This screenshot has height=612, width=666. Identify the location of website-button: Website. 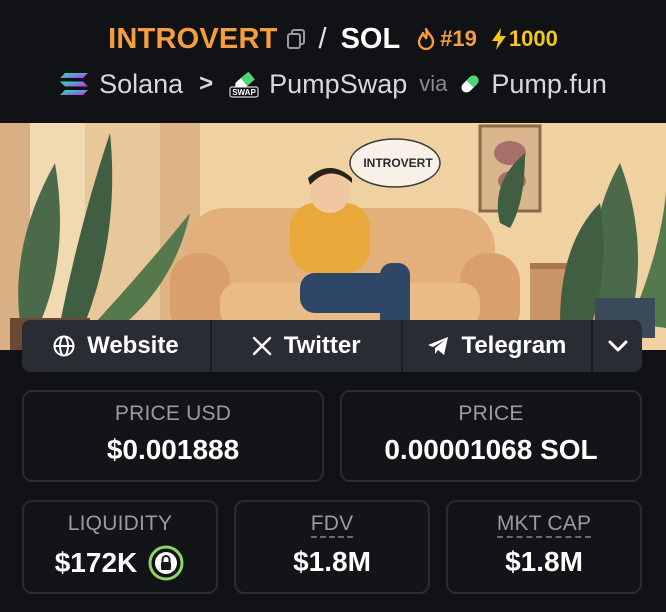
(117, 346).